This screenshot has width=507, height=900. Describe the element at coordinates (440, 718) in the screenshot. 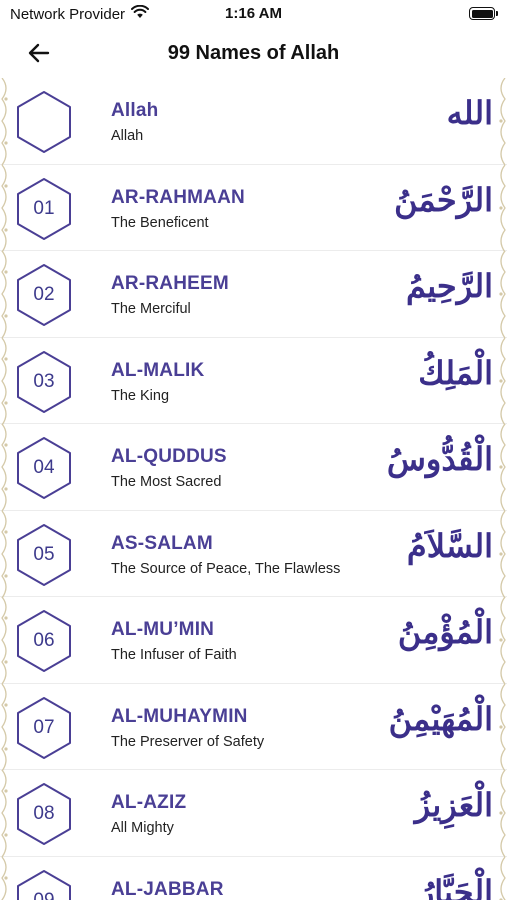

I see `arabic-name: الْمُهَيْمِنُ` at that location.